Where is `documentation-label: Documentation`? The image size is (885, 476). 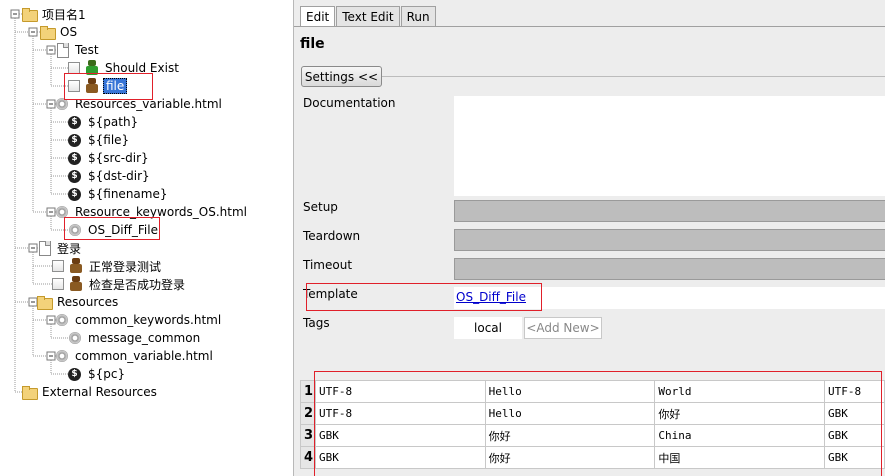
documentation-label: Documentation is located at coordinates (349, 103).